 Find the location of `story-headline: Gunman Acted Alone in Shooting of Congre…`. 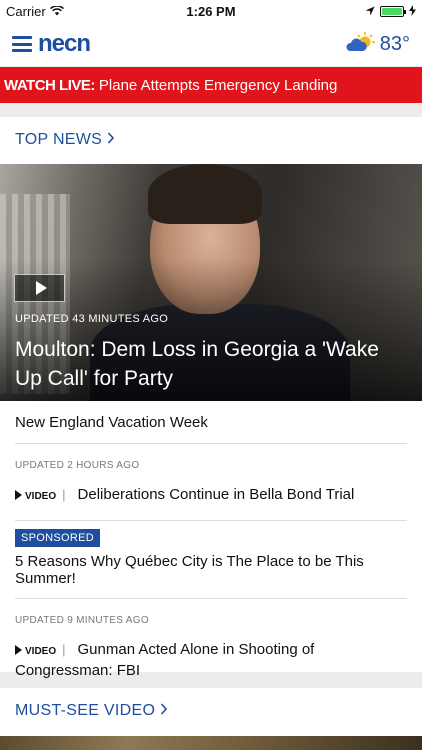

story-headline: Gunman Acted Alone in Shooting of Congre… is located at coordinates (165, 660).